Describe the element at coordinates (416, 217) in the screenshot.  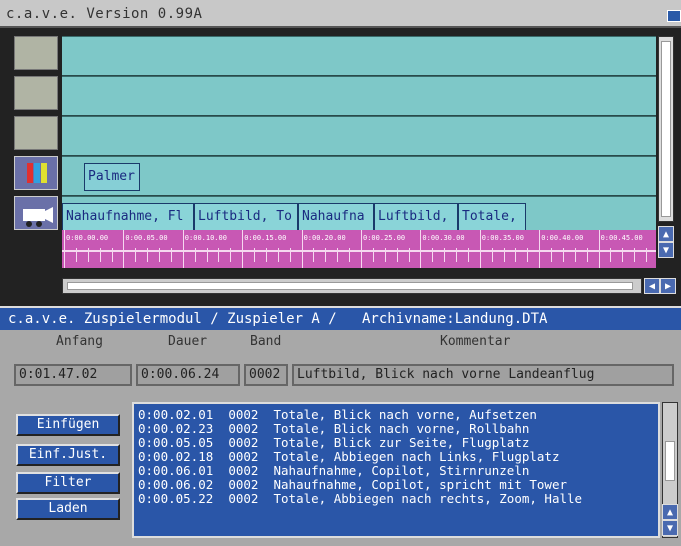
I see `video-clip: Luftbild,` at that location.